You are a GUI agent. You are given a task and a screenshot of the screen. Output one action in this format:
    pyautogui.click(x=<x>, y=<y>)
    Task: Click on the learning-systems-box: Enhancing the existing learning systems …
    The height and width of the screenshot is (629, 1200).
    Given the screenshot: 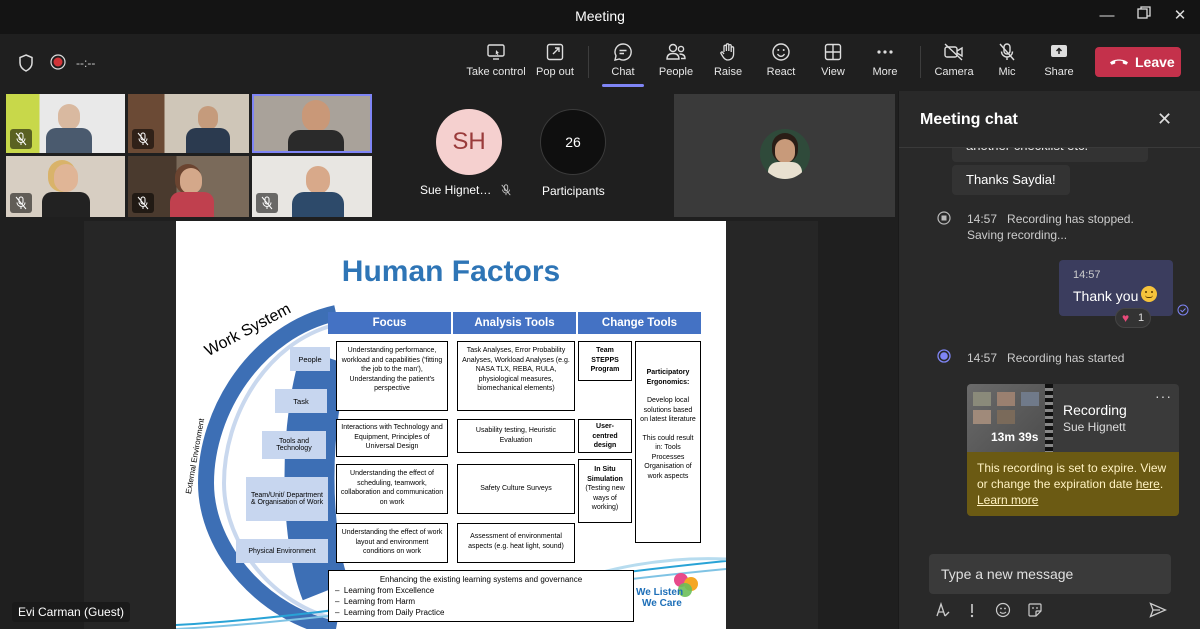 What is the action you would take?
    pyautogui.click(x=481, y=596)
    